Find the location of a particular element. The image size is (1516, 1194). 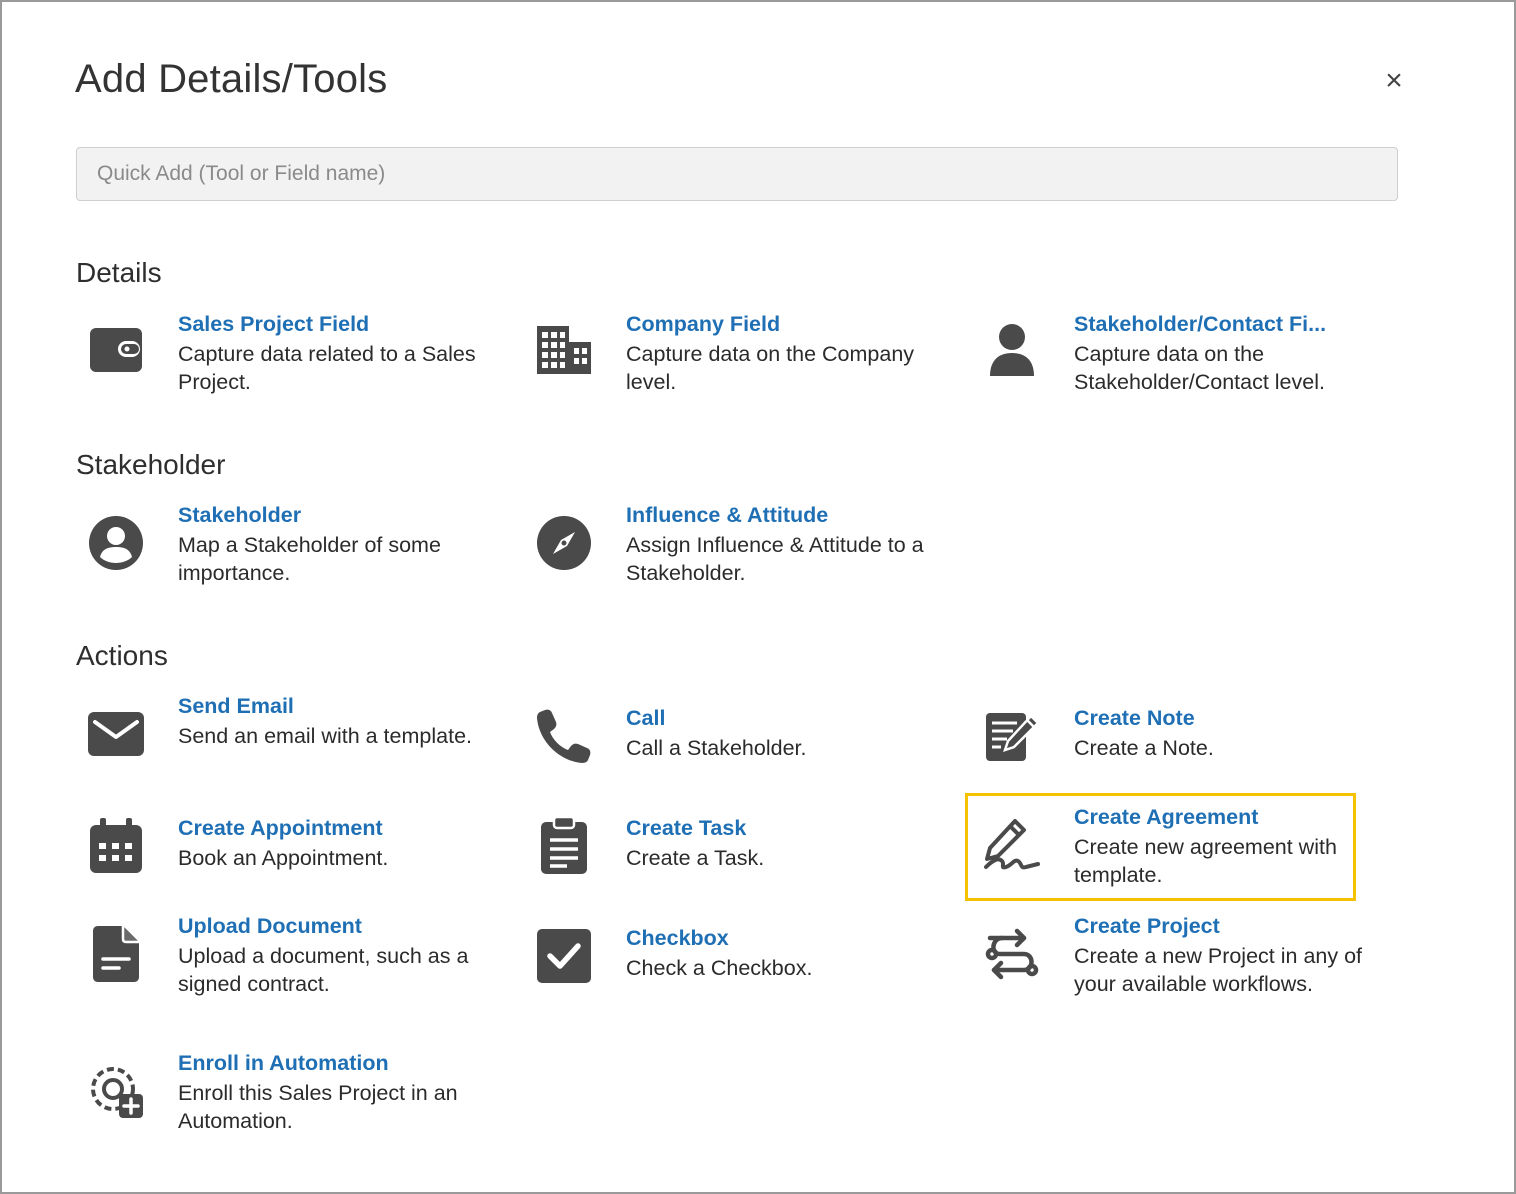

tool-name: Influence & Attitude is located at coordinates (727, 515).